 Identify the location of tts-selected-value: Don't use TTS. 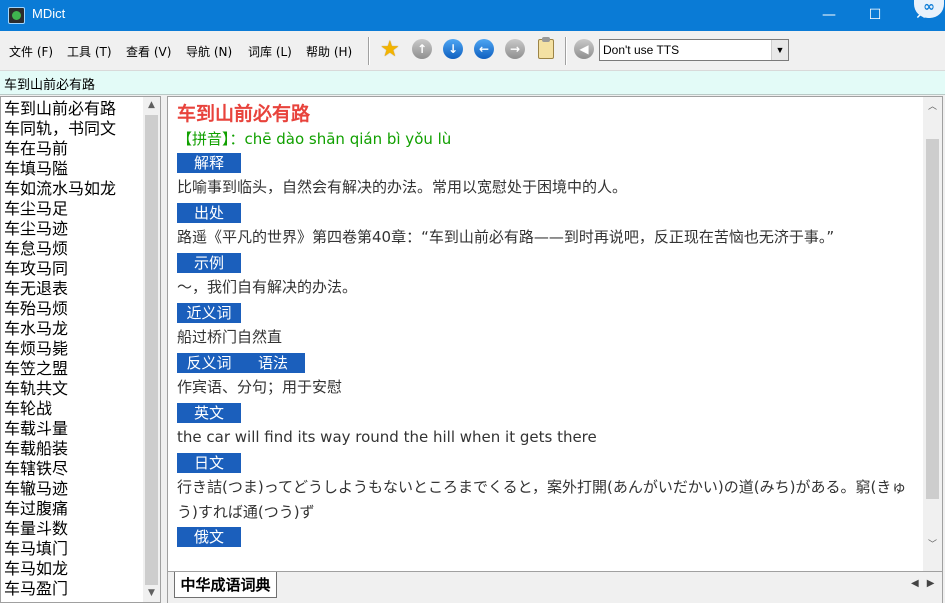
(641, 50).